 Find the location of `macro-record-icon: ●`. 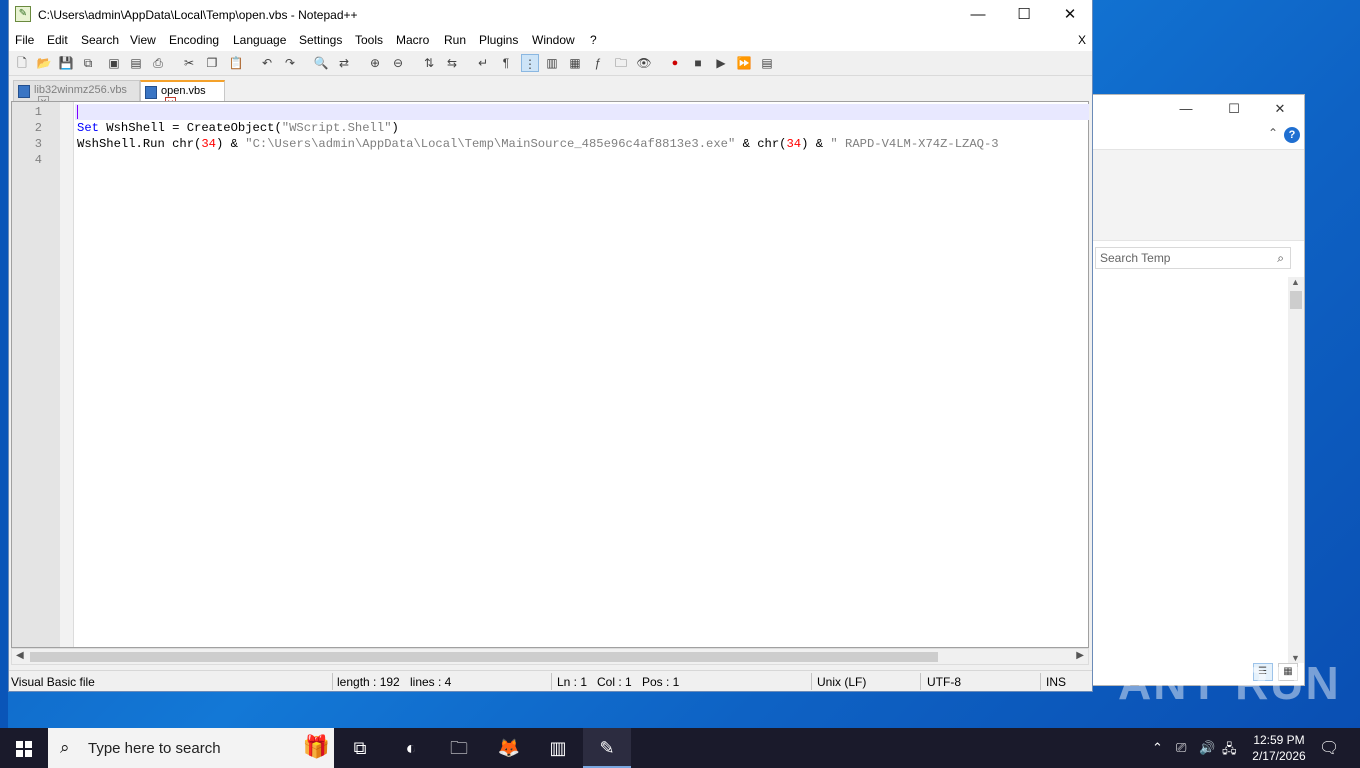

macro-record-icon: ● is located at coordinates (675, 63).